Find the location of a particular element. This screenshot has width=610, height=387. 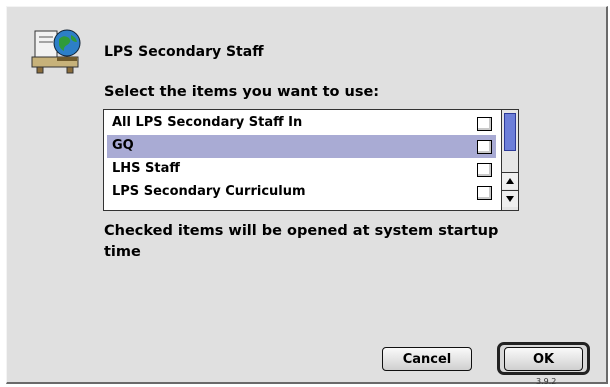

list-item: LPS Secondary Curriculum is located at coordinates (301, 192).